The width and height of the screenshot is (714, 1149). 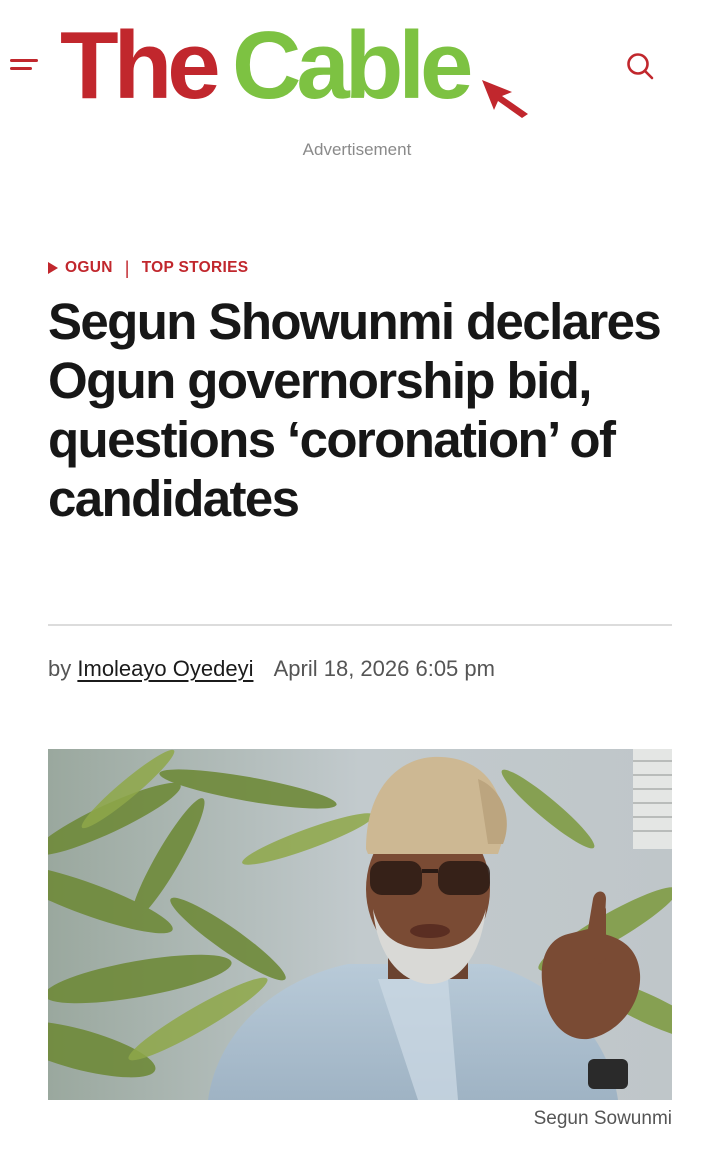 I want to click on category-link-ogun: OGUN, so click(x=89, y=268).